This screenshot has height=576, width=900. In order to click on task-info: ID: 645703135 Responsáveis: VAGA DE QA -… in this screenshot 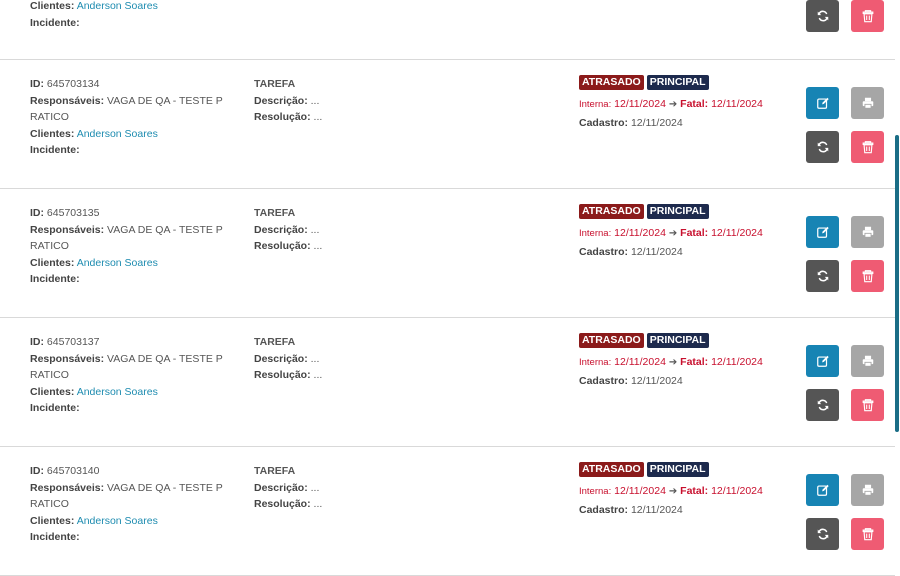, I will do `click(126, 246)`.